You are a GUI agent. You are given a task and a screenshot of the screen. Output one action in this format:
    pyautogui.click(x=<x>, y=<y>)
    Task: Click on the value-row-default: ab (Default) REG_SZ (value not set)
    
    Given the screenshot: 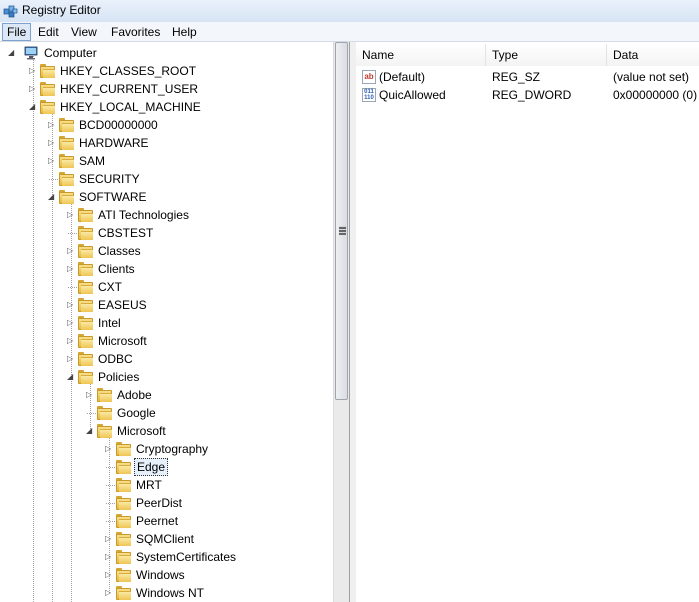 What is the action you would take?
    pyautogui.click(x=527, y=77)
    